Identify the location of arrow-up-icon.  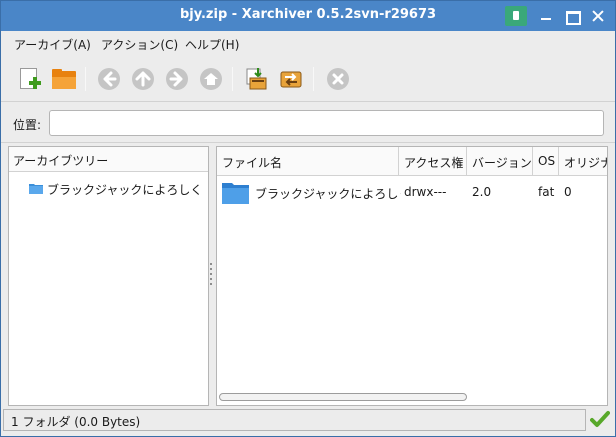
(143, 79).